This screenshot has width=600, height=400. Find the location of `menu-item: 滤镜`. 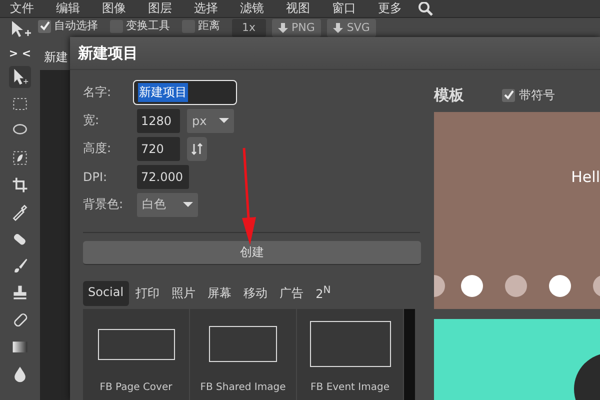

menu-item: 滤镜 is located at coordinates (253, 8).